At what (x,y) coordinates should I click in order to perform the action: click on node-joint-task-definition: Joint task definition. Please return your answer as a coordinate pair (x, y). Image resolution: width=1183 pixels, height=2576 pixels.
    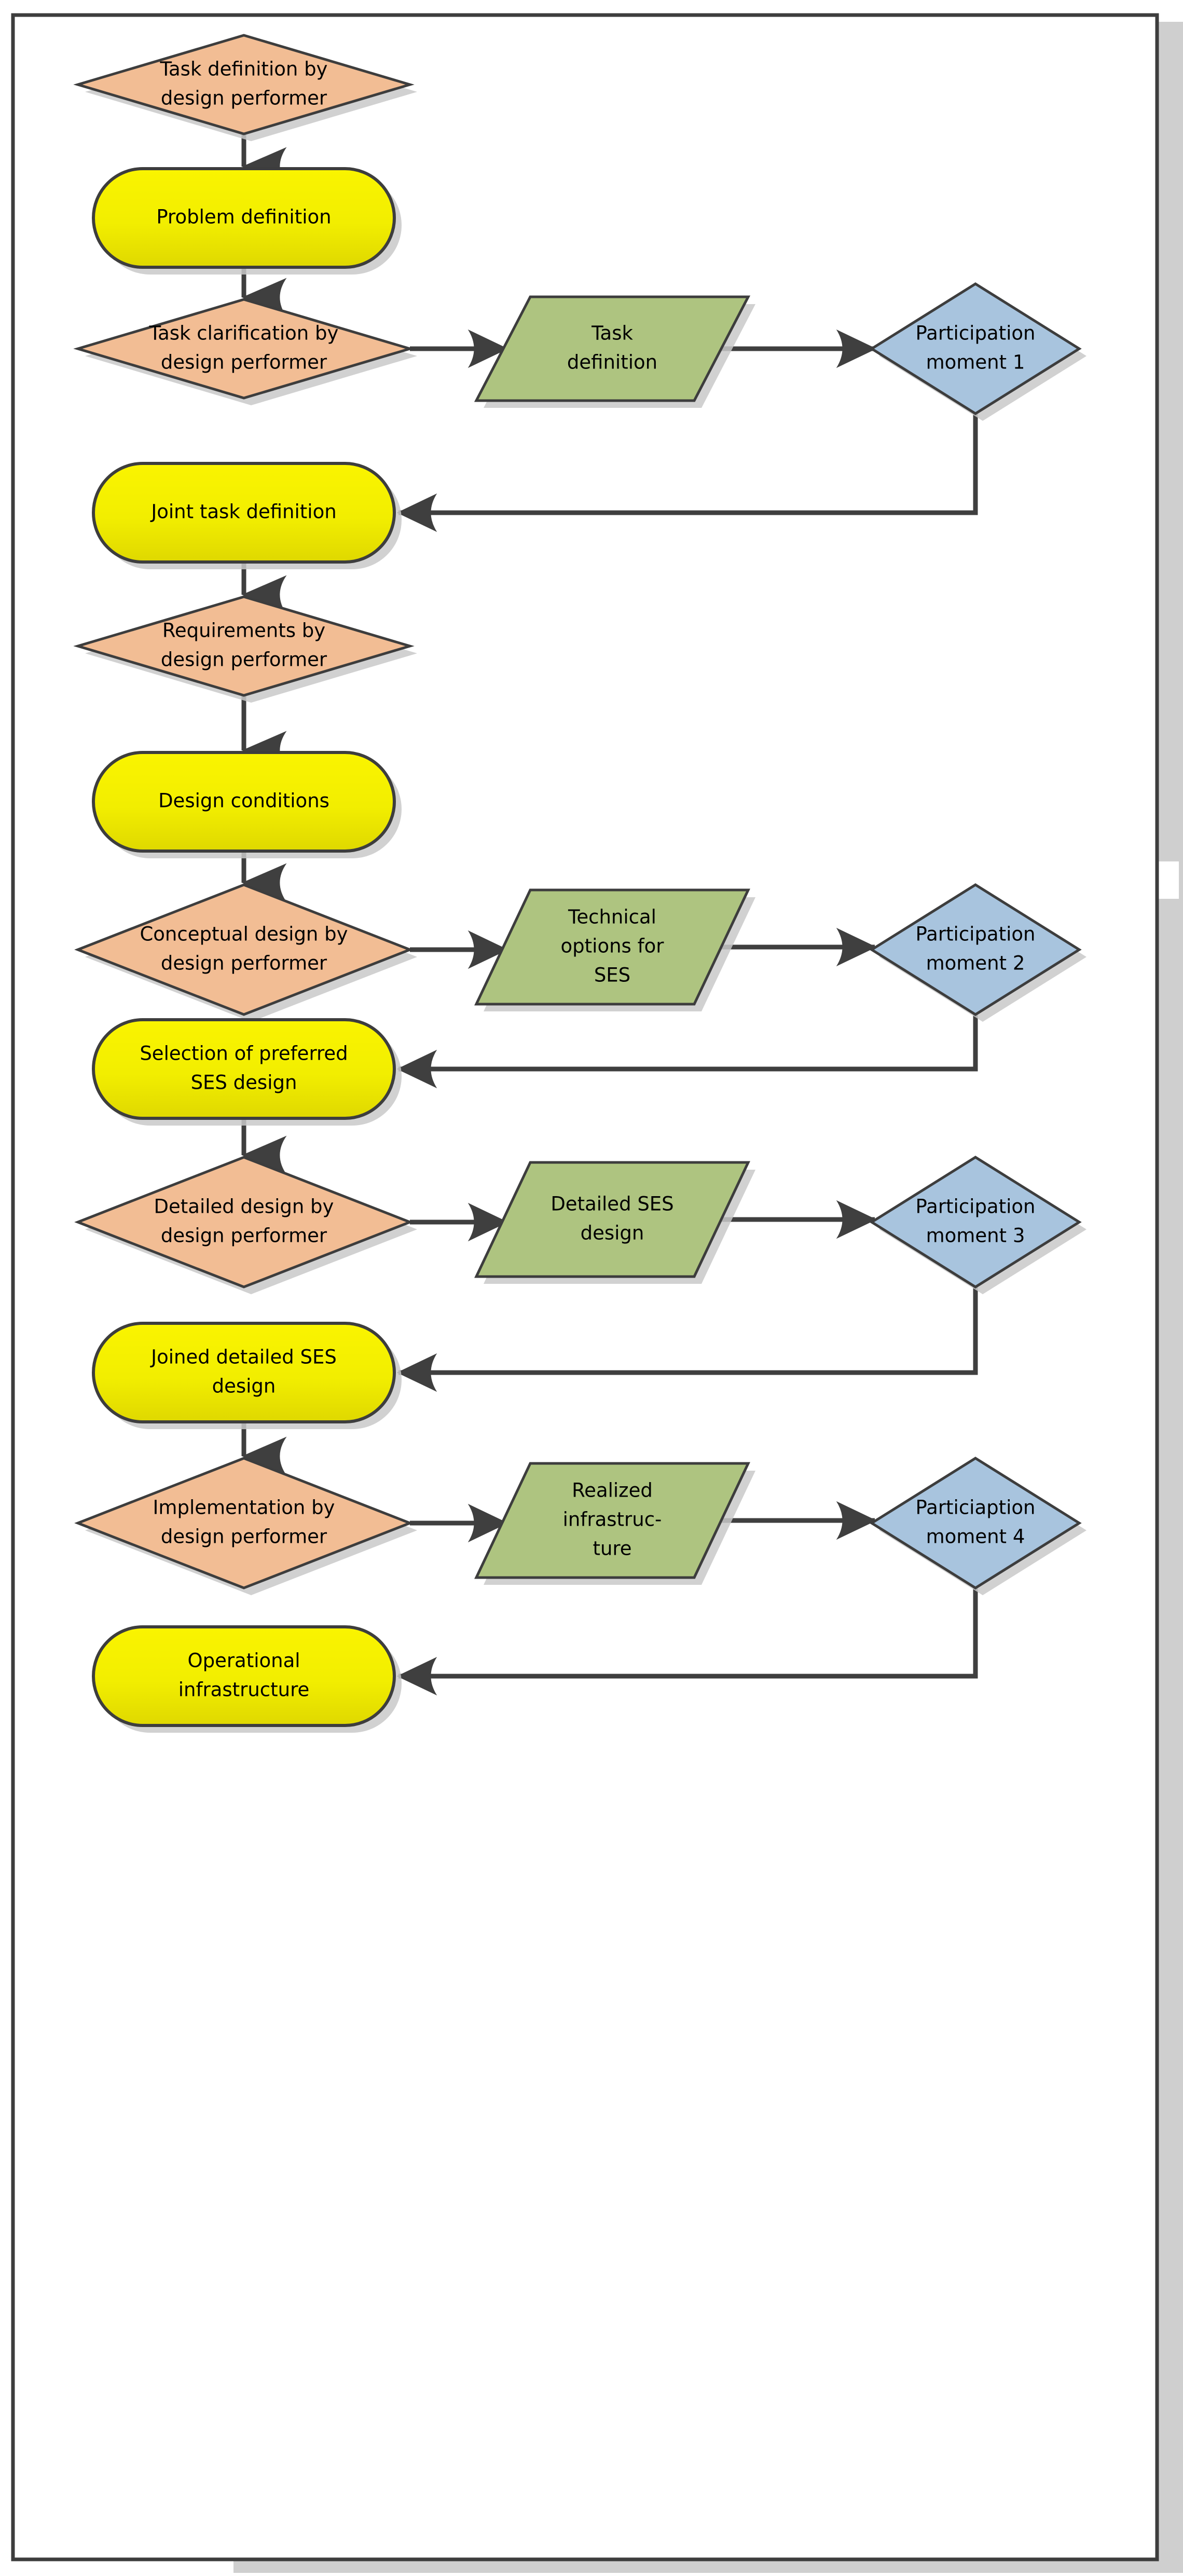
    Looking at the image, I should click on (247, 515).